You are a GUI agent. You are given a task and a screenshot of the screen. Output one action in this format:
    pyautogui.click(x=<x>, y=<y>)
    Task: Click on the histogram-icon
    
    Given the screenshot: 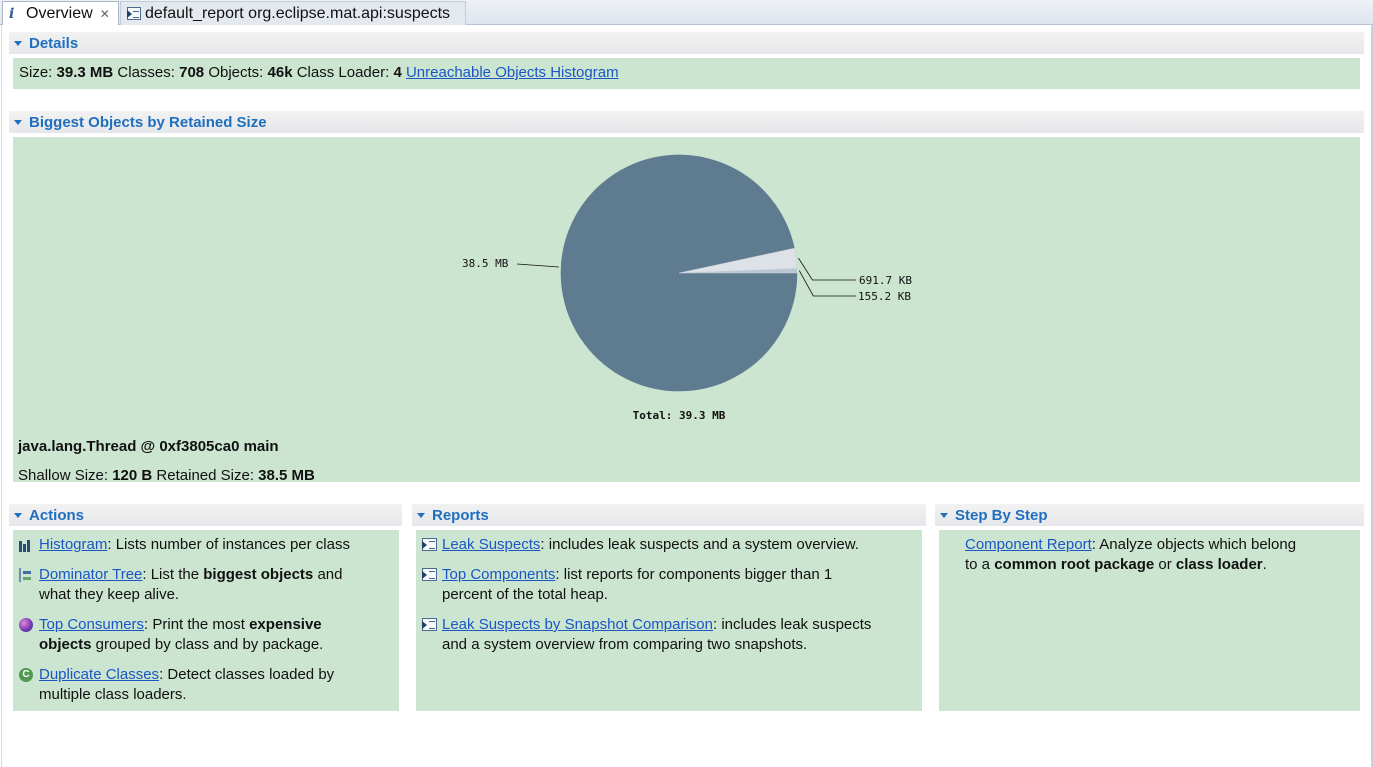 What is the action you would take?
    pyautogui.click(x=26, y=545)
    